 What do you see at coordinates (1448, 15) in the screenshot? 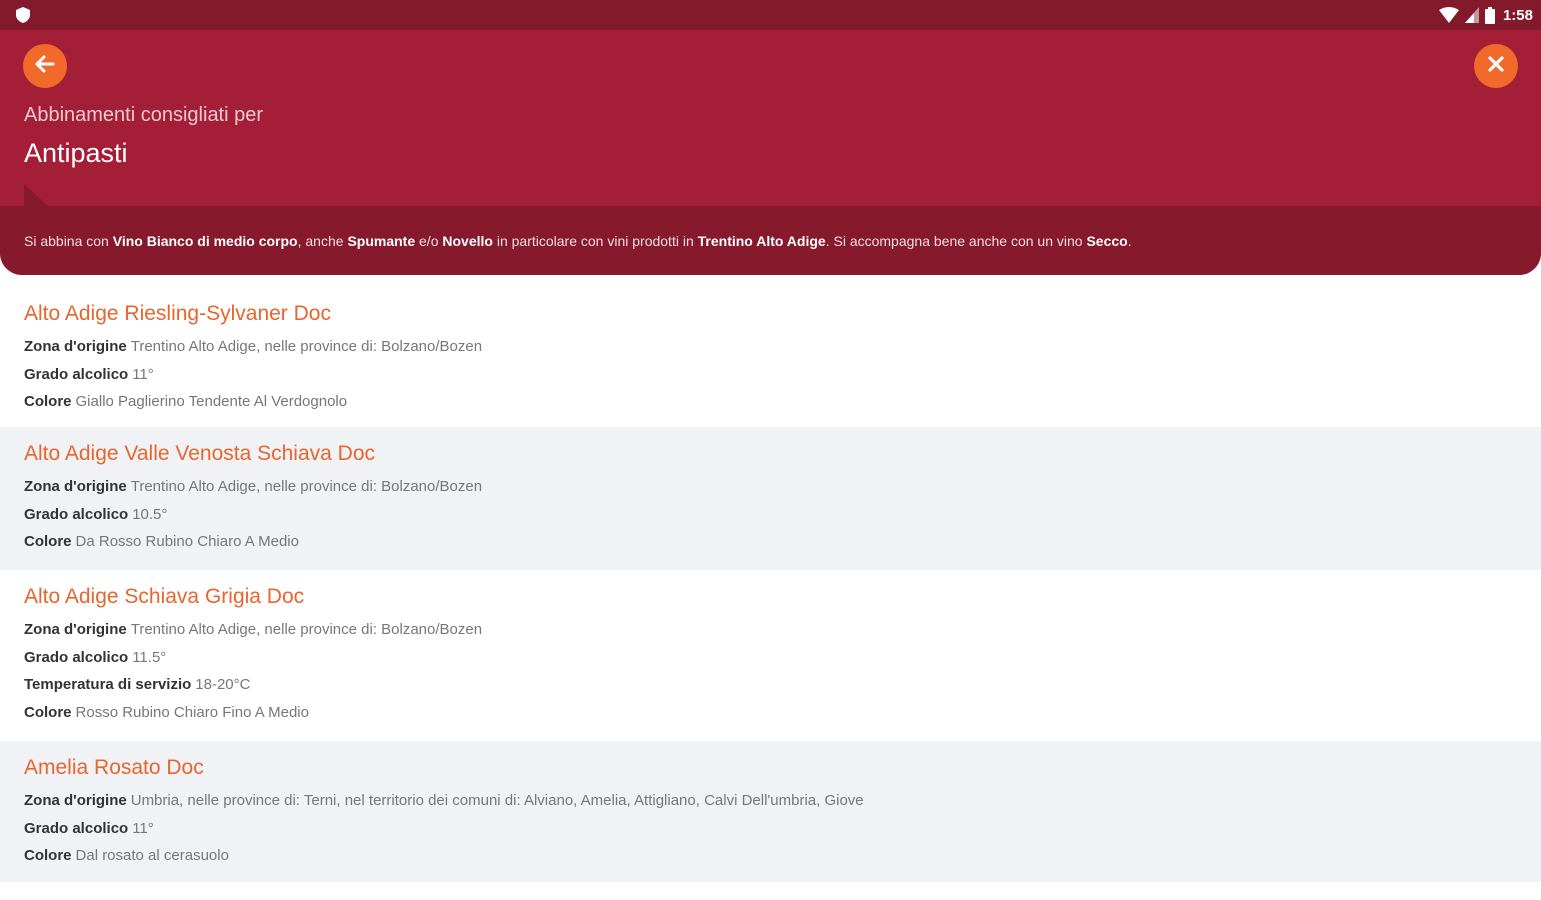
I see `wifi-icon` at bounding box center [1448, 15].